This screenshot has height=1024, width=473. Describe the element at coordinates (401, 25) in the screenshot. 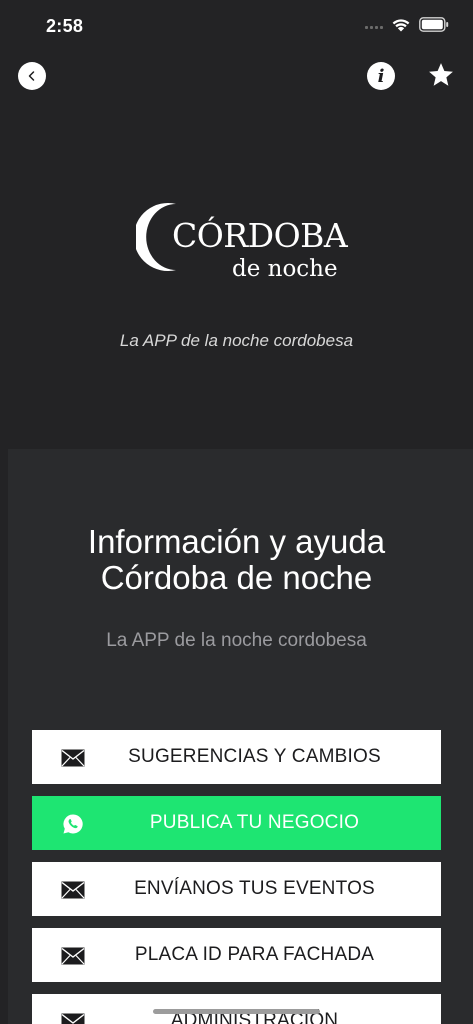

I see `wifi-icon` at that location.